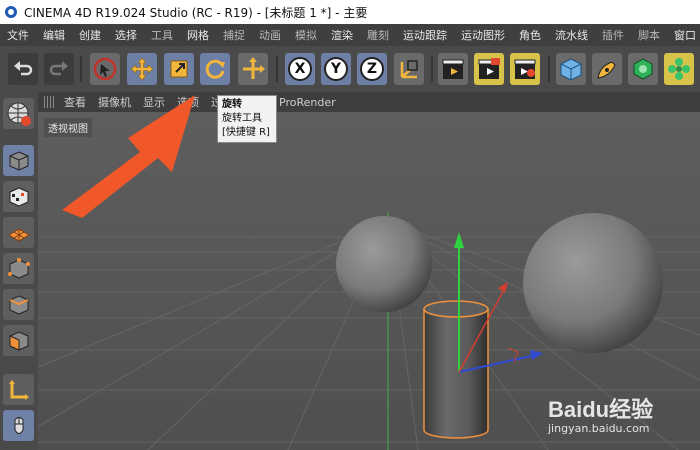 The width and height of the screenshot is (700, 450). Describe the element at coordinates (601, 409) in the screenshot. I see `watermark-brand: Baidu经验` at that location.